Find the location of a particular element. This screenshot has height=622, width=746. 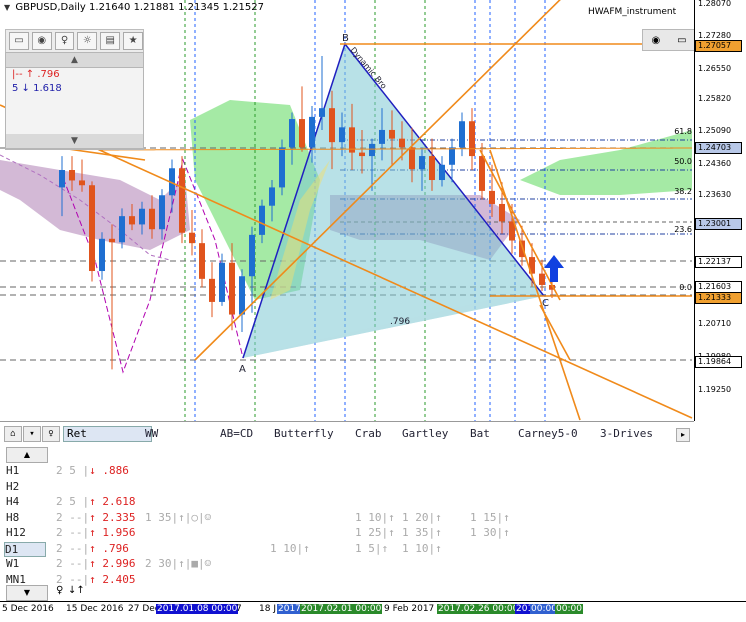

pattern-cell: 2 --|↑ 2.335 is located at coordinates (95, 517).